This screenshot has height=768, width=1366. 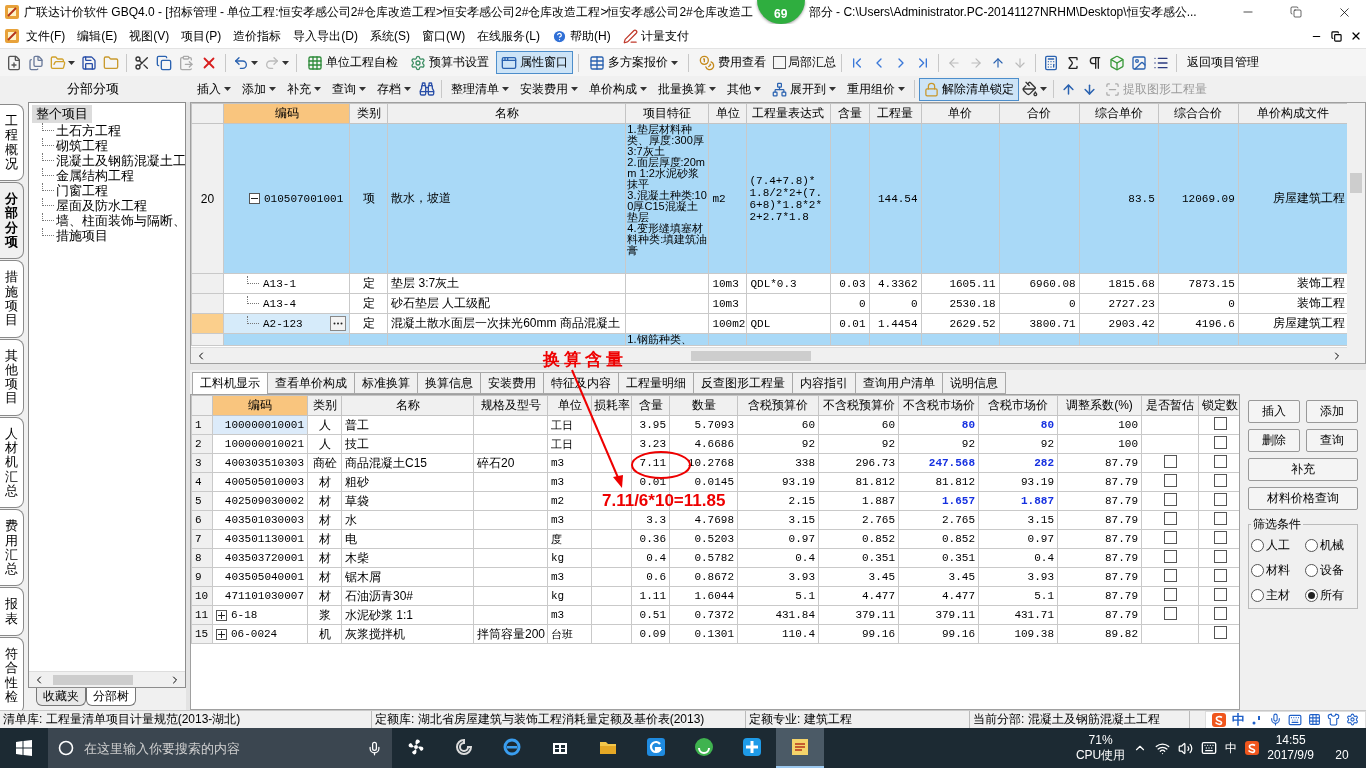 I want to click on tab: 说明信息, so click(x=974, y=383).